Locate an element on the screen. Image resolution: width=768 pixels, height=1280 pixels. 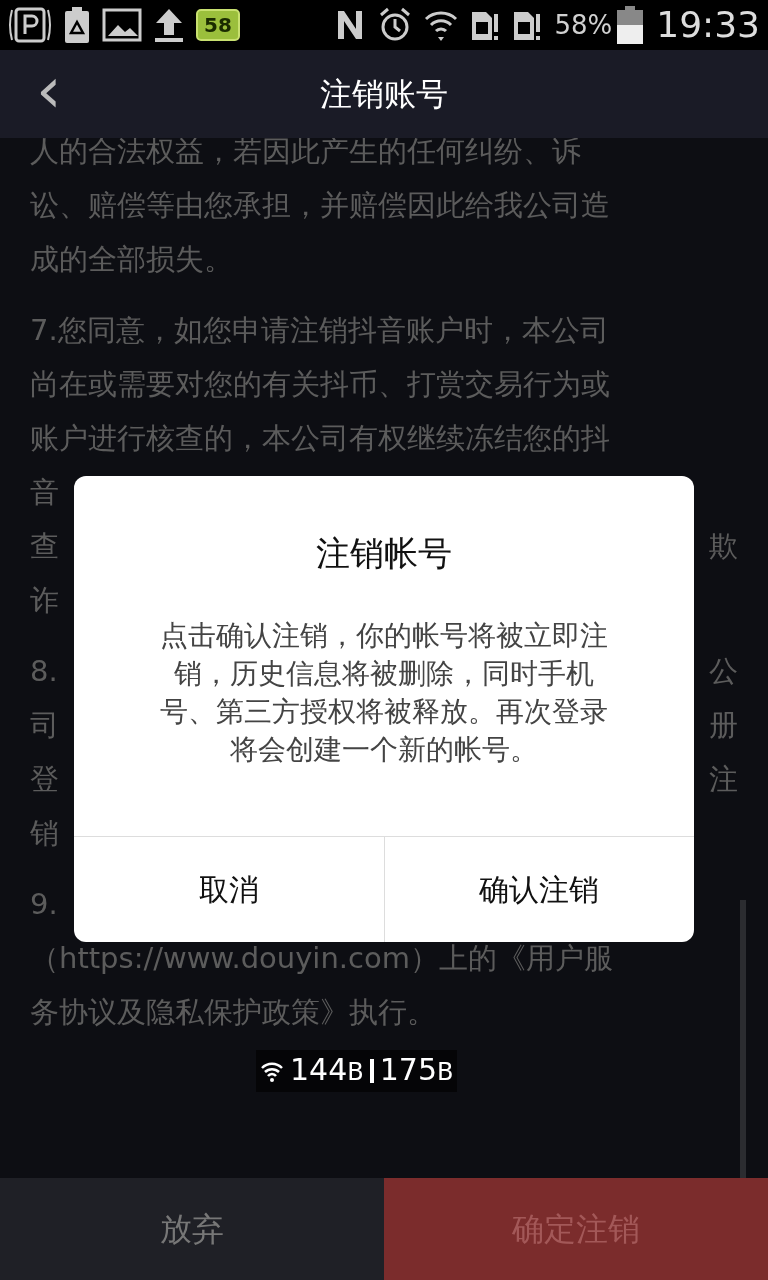
text-line: 9. is located at coordinates (44, 904).